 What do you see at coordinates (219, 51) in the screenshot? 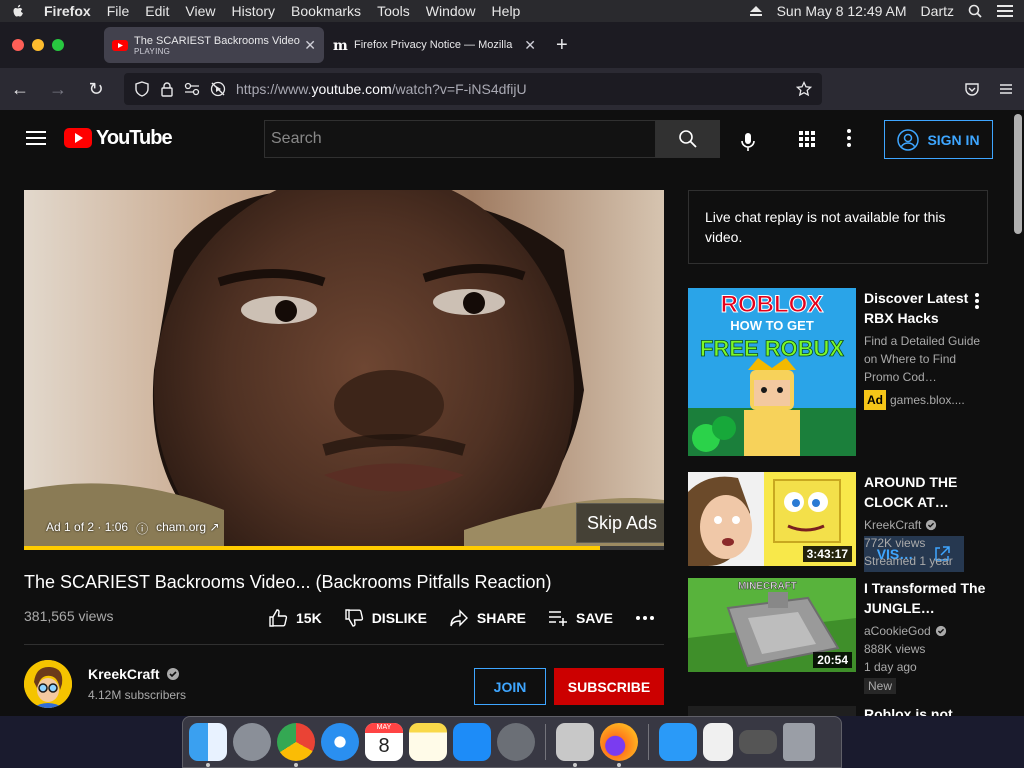
I see `tab-playing-label: PLAYING` at bounding box center [219, 51].